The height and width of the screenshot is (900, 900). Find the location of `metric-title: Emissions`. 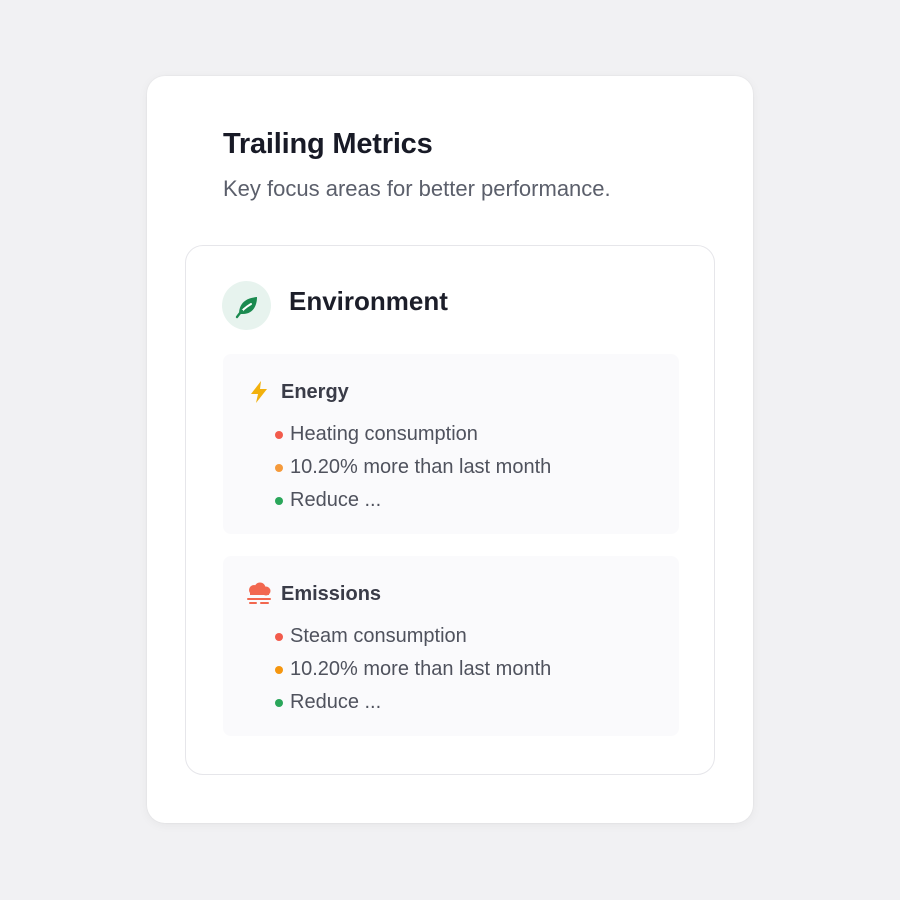

metric-title: Emissions is located at coordinates (331, 593).